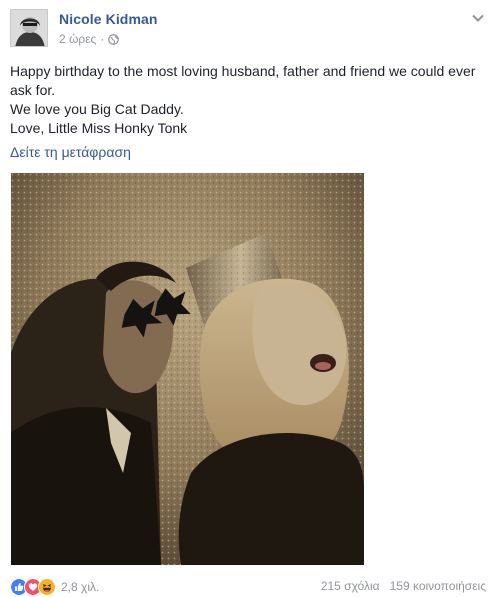  I want to click on chevron-down-icon, so click(478, 18).